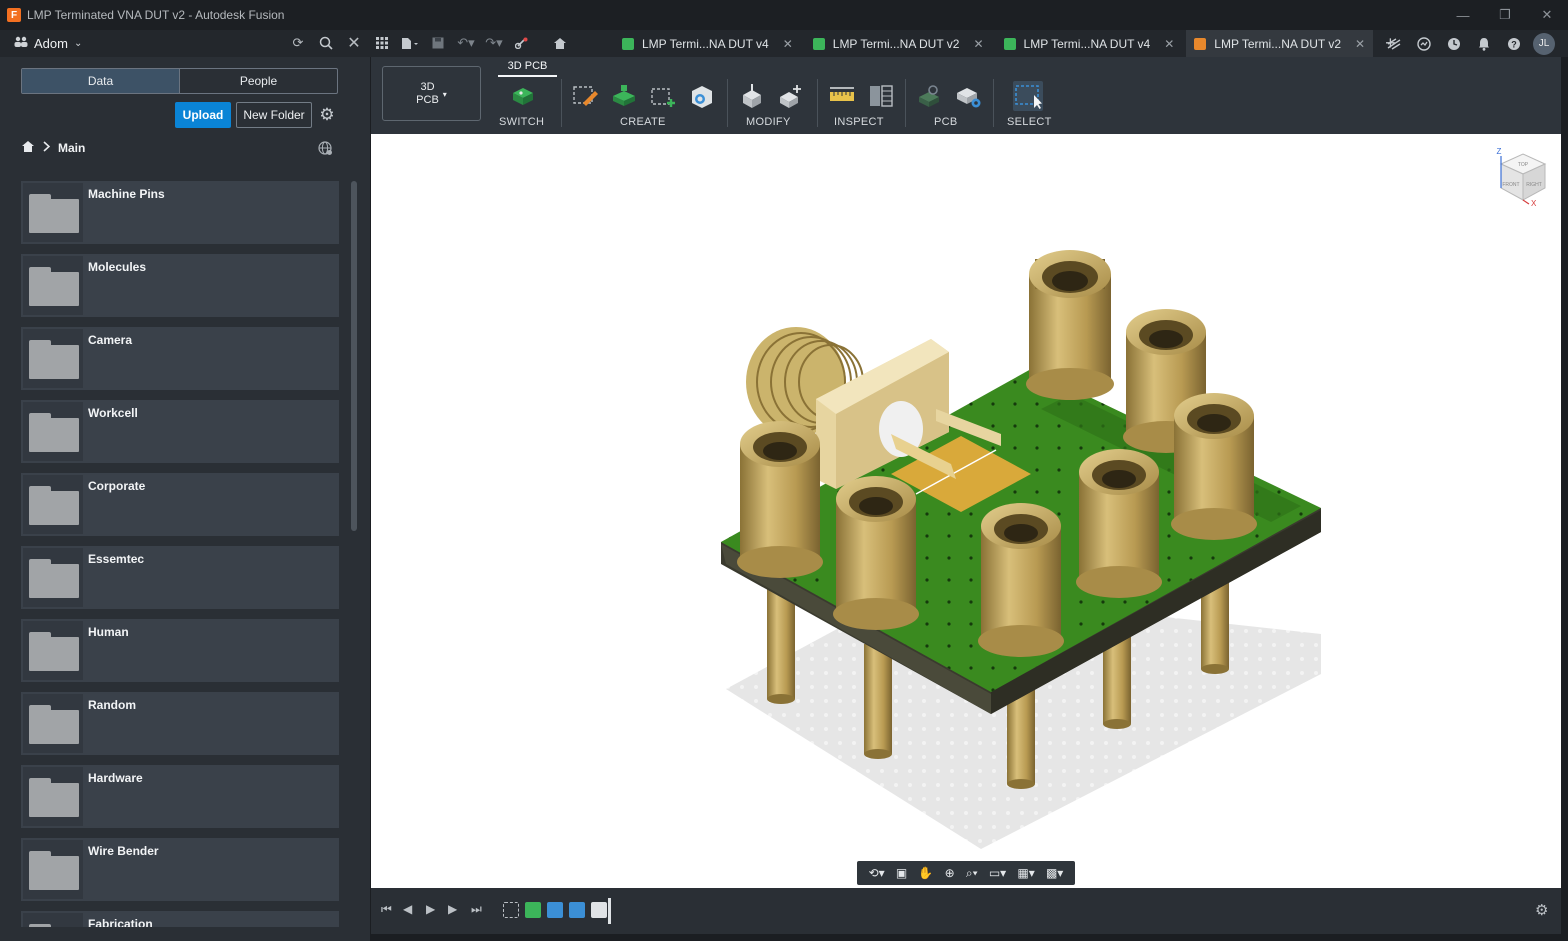  What do you see at coordinates (1547, 15) in the screenshot?
I see `close-button: ✕` at bounding box center [1547, 15].